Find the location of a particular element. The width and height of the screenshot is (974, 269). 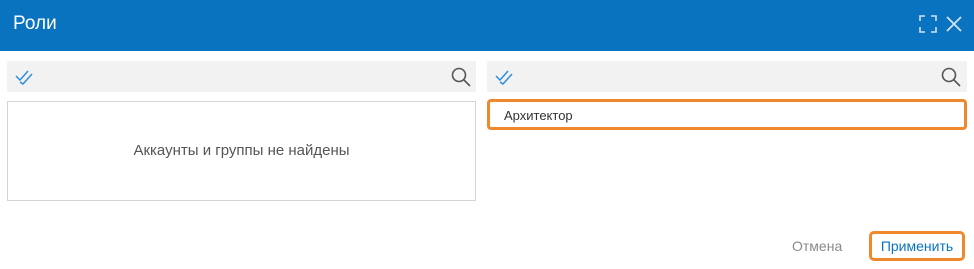

list-item-role: Архитектор is located at coordinates (727, 114).